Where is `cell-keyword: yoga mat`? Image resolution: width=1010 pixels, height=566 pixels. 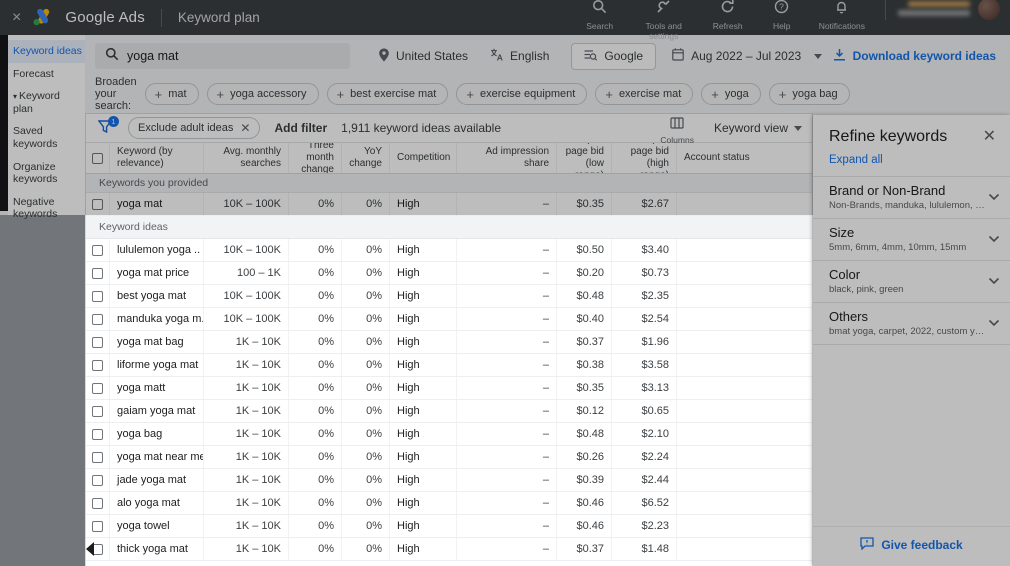
cell-keyword: yoga mat is located at coordinates (157, 204).